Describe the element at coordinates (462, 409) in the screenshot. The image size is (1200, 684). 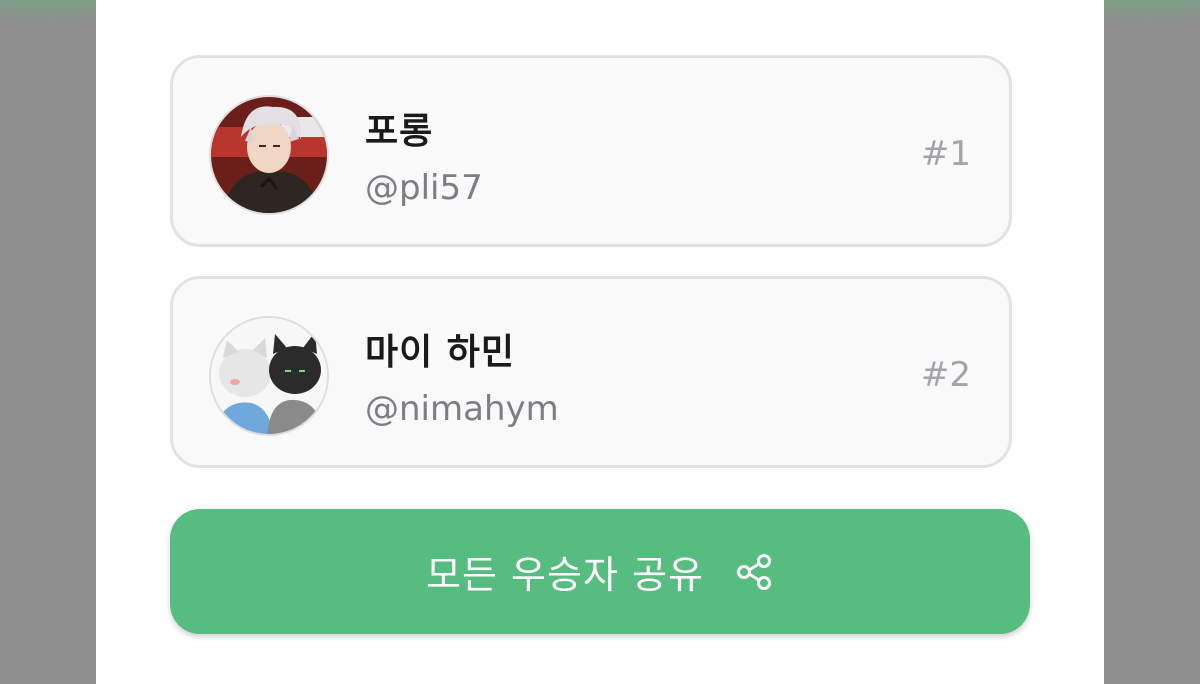
I see `winner-handle: @nimahym` at that location.